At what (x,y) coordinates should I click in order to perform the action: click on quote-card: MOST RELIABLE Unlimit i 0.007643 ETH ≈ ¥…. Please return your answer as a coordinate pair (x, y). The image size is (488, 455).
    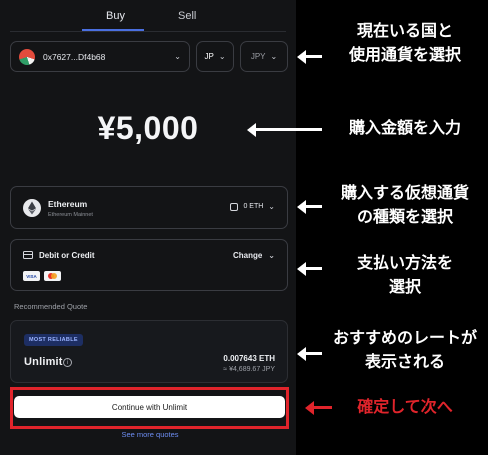
    Looking at the image, I should click on (149, 351).